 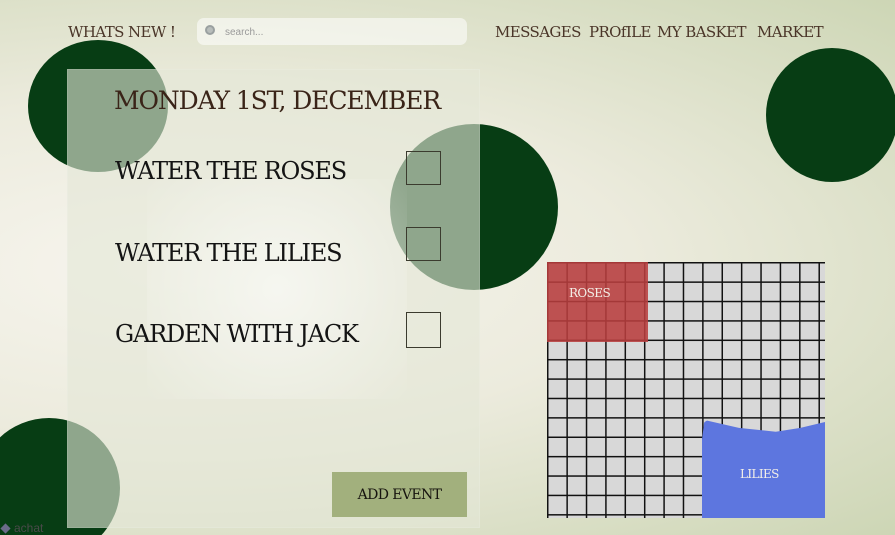 I want to click on task-label: GARDEN WITH JACK, so click(x=237, y=334).